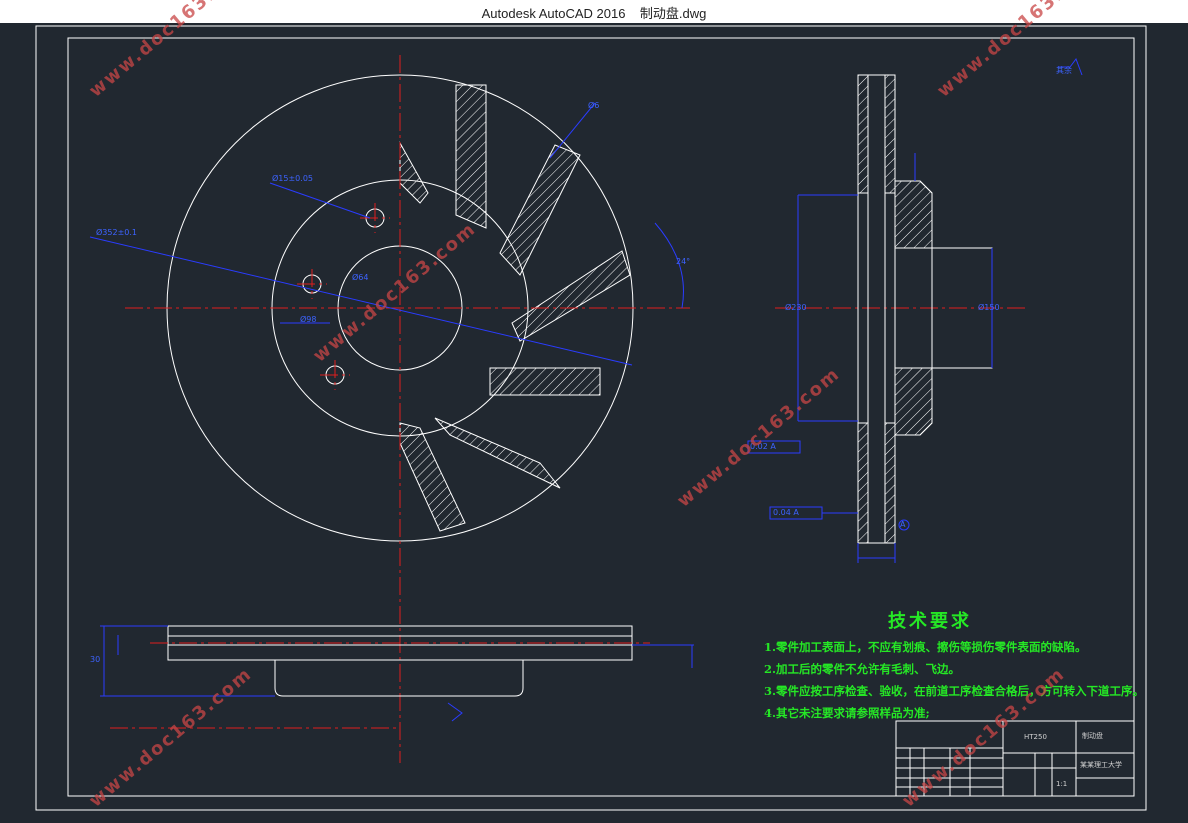 This screenshot has height=823, width=1188. Describe the element at coordinates (95, 659) in the screenshot. I see `dim-thickness: 30` at that location.